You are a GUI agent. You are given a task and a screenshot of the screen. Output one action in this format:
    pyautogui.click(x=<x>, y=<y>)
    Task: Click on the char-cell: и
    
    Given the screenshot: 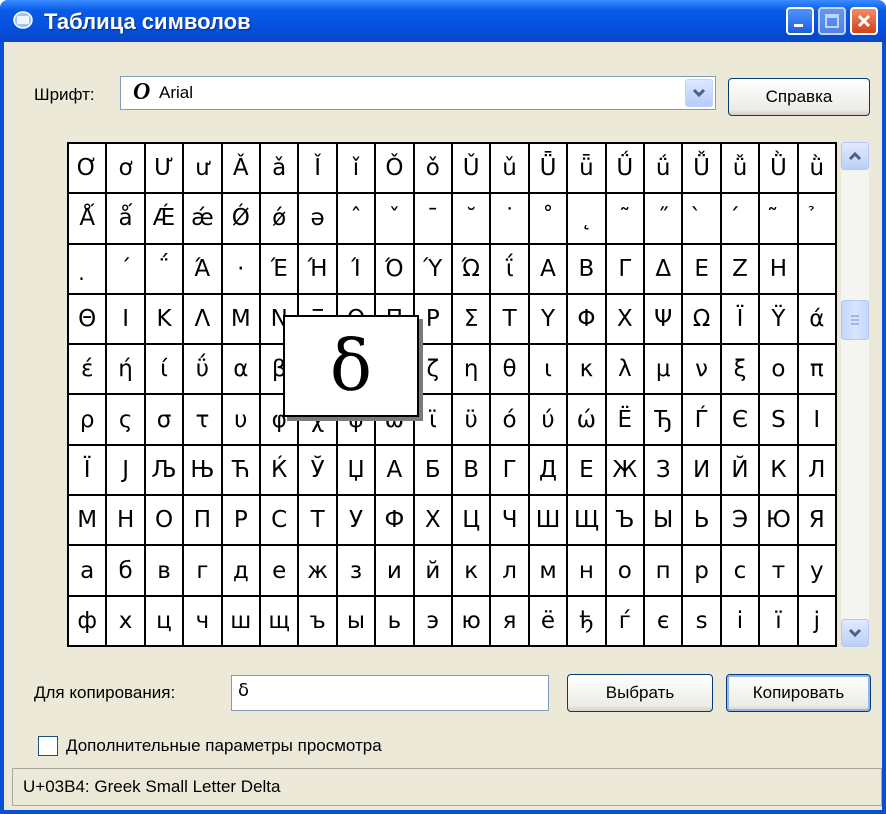 What is the action you would take?
    pyautogui.click(x=395, y=571)
    